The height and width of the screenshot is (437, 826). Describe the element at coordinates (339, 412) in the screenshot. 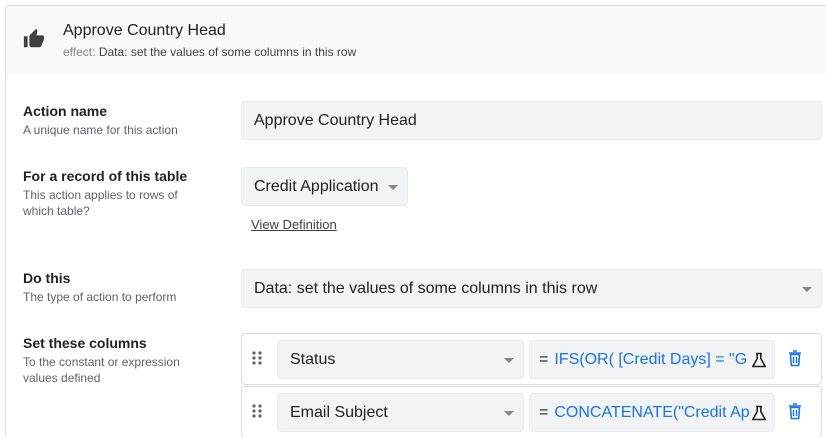

I see `column-select-value: Email Subject` at that location.